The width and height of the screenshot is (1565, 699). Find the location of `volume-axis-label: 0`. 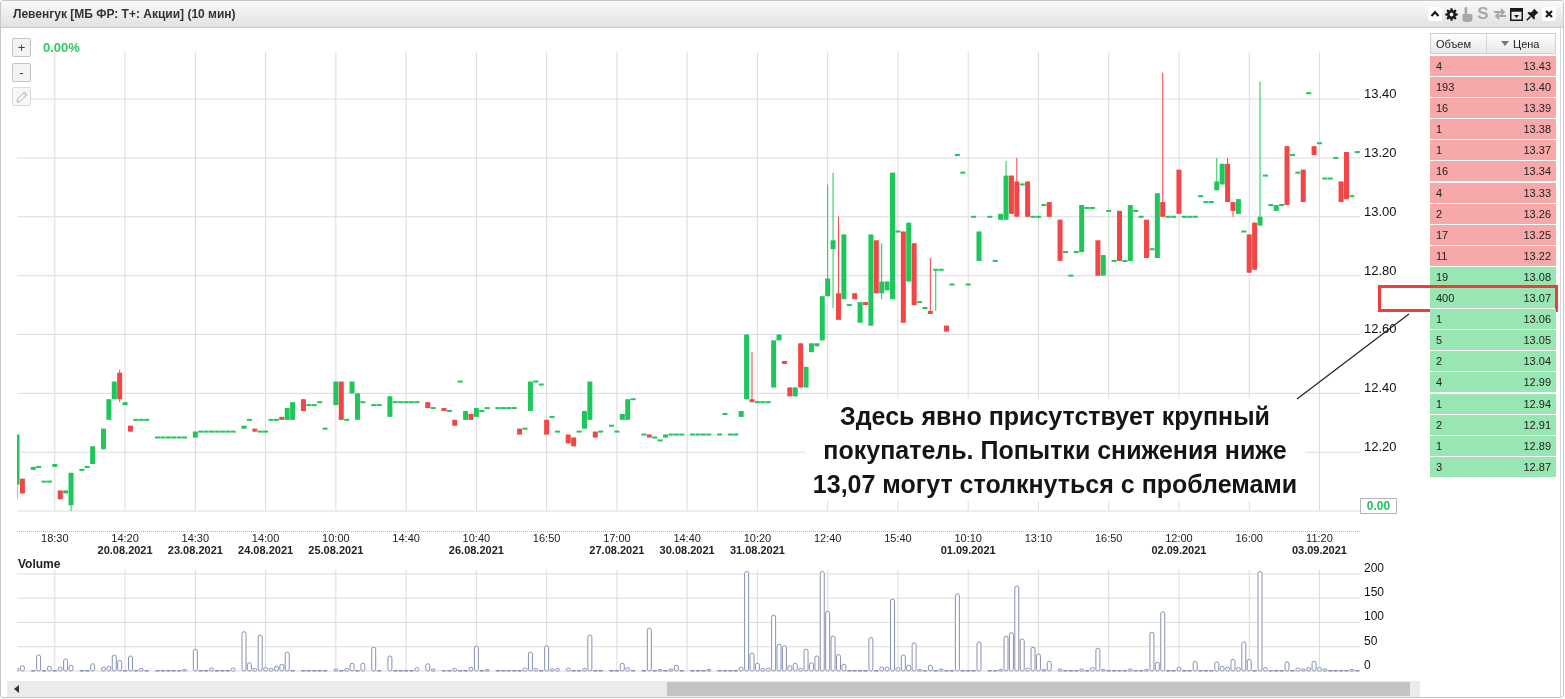

volume-axis-label: 0 is located at coordinates (1367, 665).